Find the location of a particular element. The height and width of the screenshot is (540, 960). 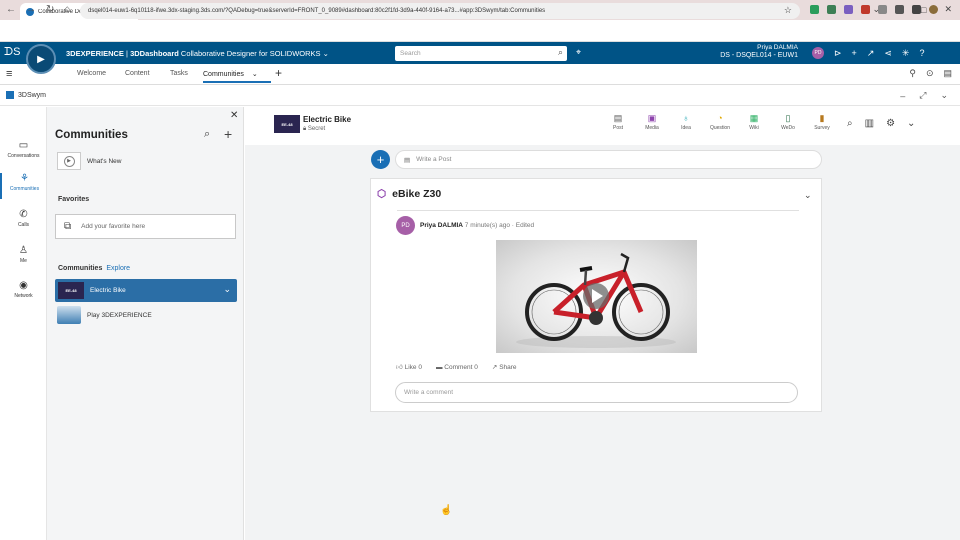

community-tools: ⌕ ▥ ⚙ ⌄ is located at coordinates (881, 123).